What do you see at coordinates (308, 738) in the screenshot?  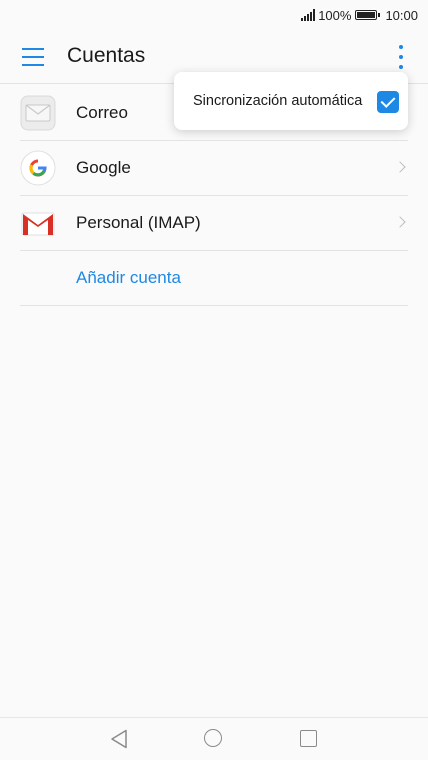 I see `recents-icon` at bounding box center [308, 738].